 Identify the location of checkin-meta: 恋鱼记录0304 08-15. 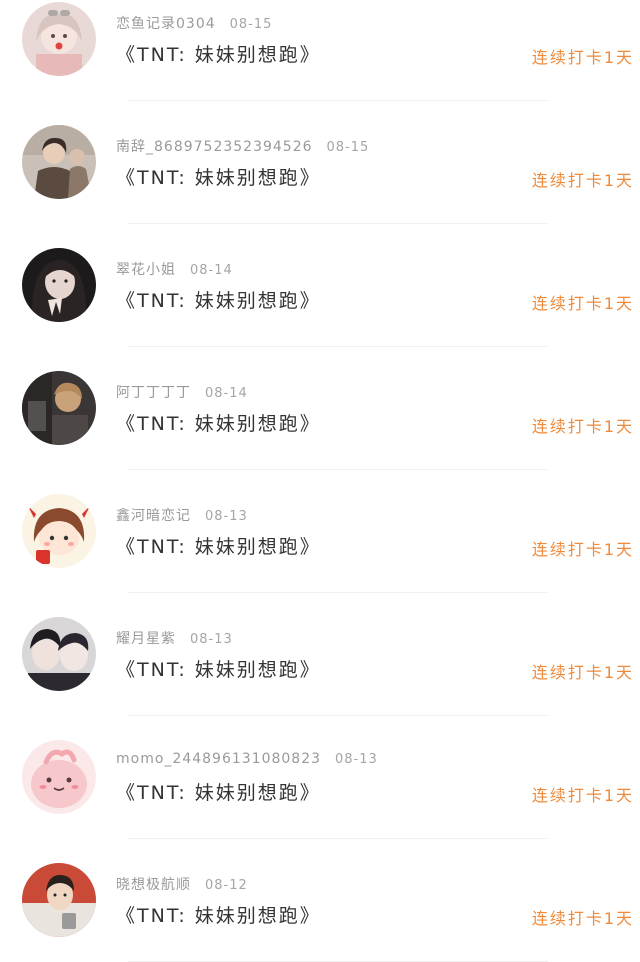
(194, 23).